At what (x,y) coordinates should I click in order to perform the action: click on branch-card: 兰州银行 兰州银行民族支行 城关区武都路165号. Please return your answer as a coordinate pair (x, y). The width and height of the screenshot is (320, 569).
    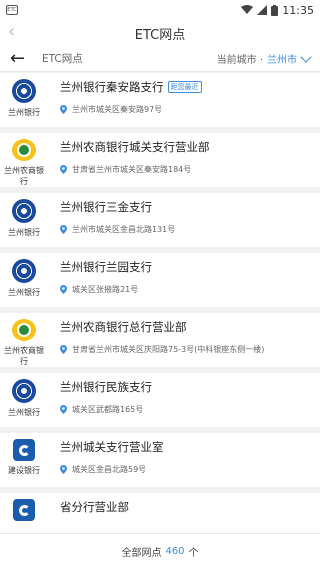
    Looking at the image, I should click on (160, 400).